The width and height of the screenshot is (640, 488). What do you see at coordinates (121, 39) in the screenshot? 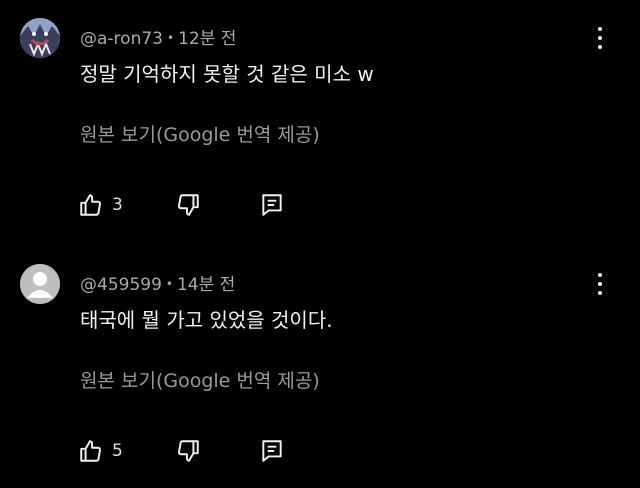
I see `comment-author: @a-ron73` at bounding box center [121, 39].